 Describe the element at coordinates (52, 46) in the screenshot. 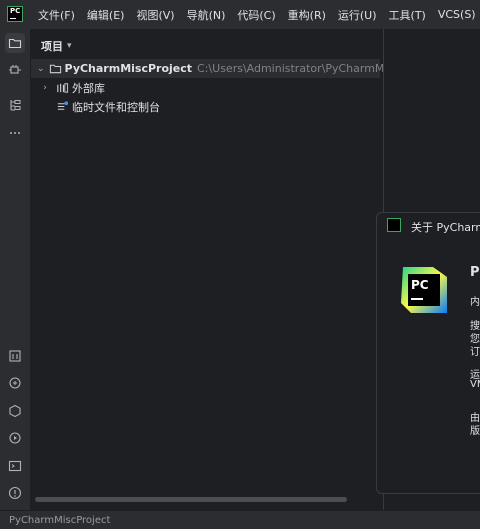

I see `panel-title: 项目` at that location.